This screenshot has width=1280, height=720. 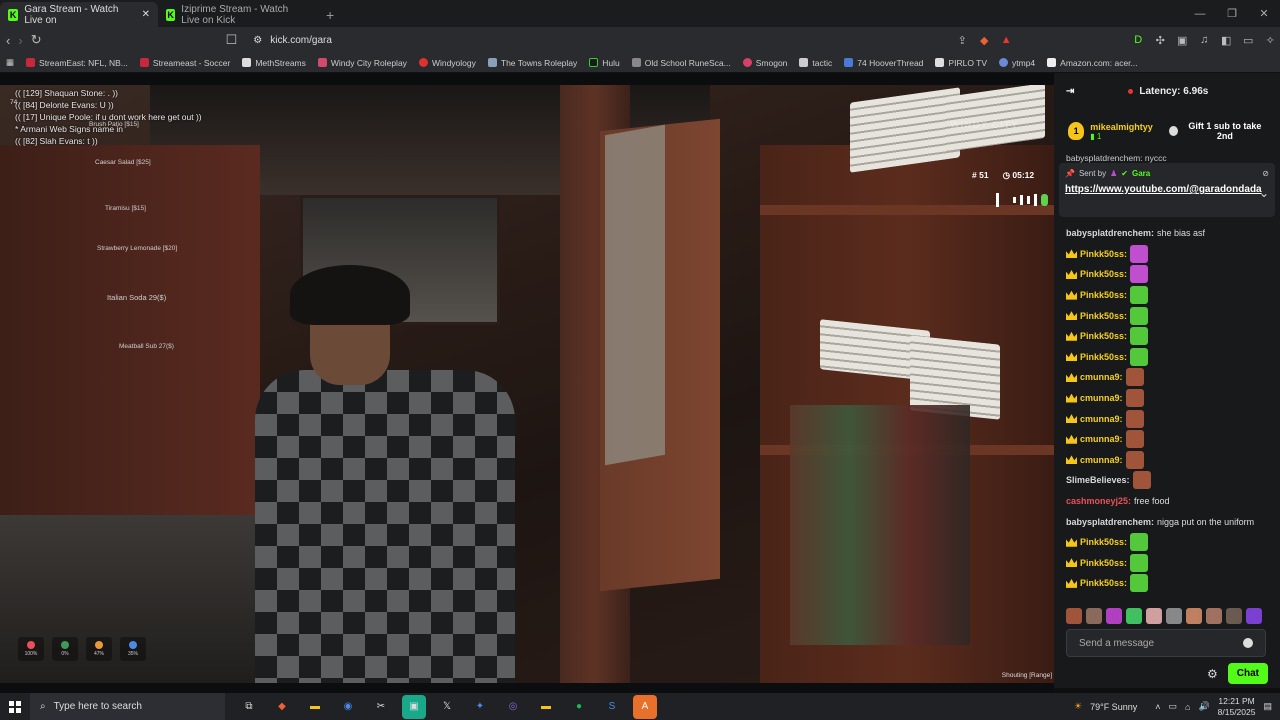 I want to click on media-icon: ♫, so click(x=1204, y=40).